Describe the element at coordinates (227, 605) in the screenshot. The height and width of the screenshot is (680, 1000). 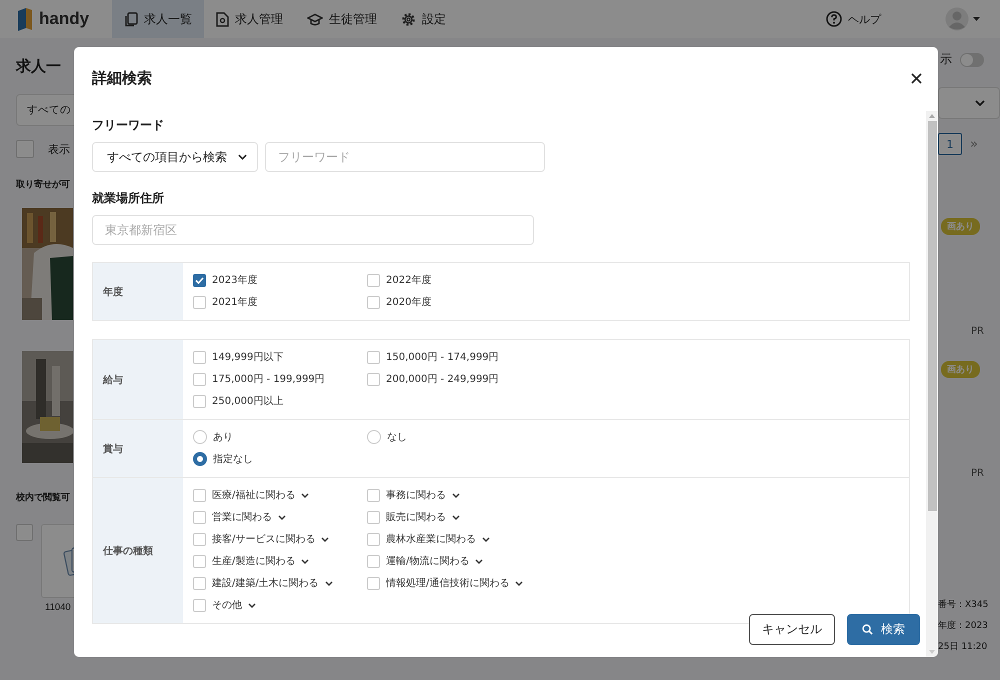
I see `option-label: その他` at that location.